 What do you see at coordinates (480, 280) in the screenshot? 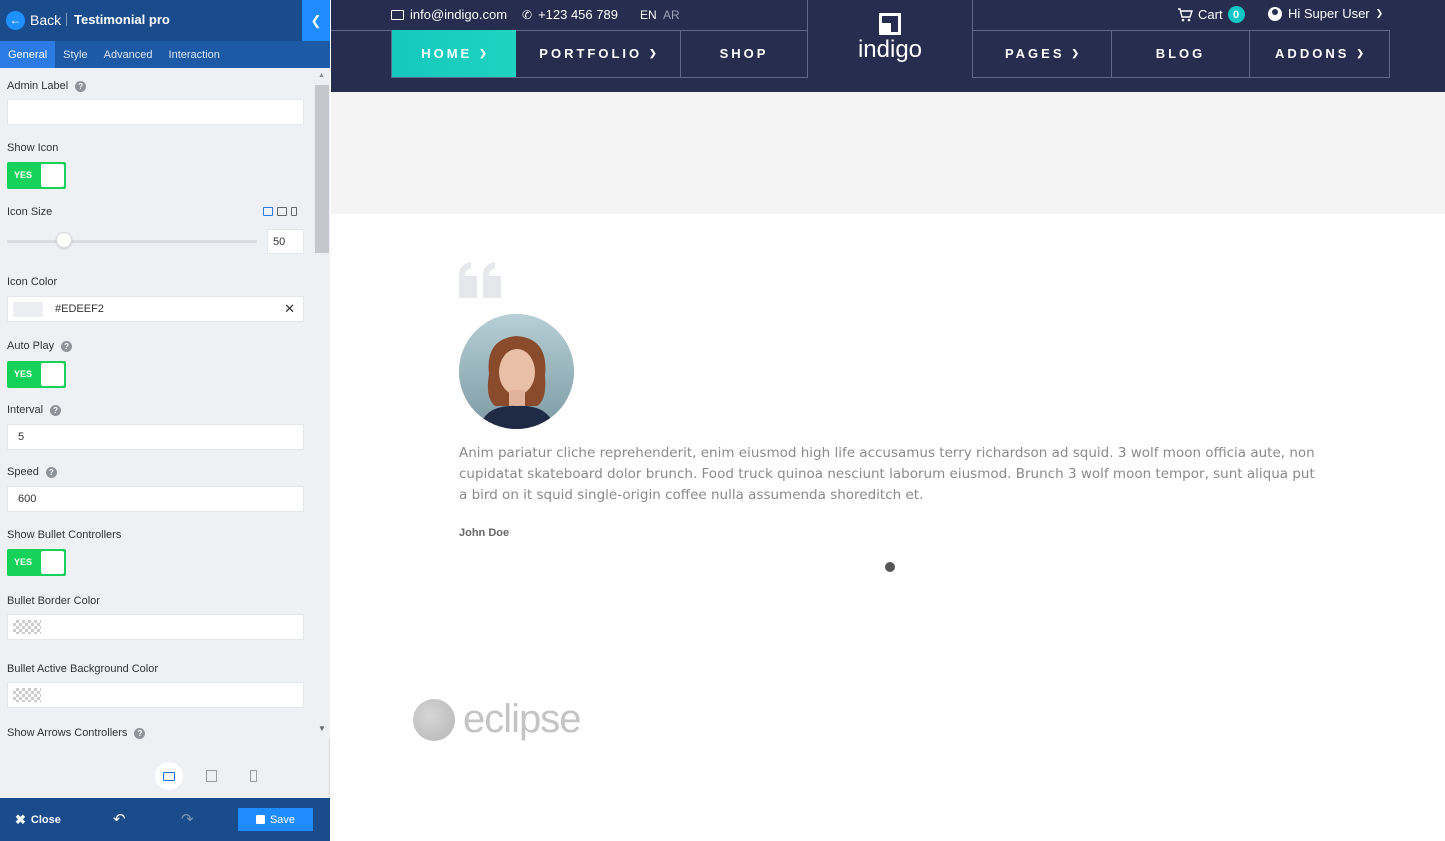
I see `quote-icon` at bounding box center [480, 280].